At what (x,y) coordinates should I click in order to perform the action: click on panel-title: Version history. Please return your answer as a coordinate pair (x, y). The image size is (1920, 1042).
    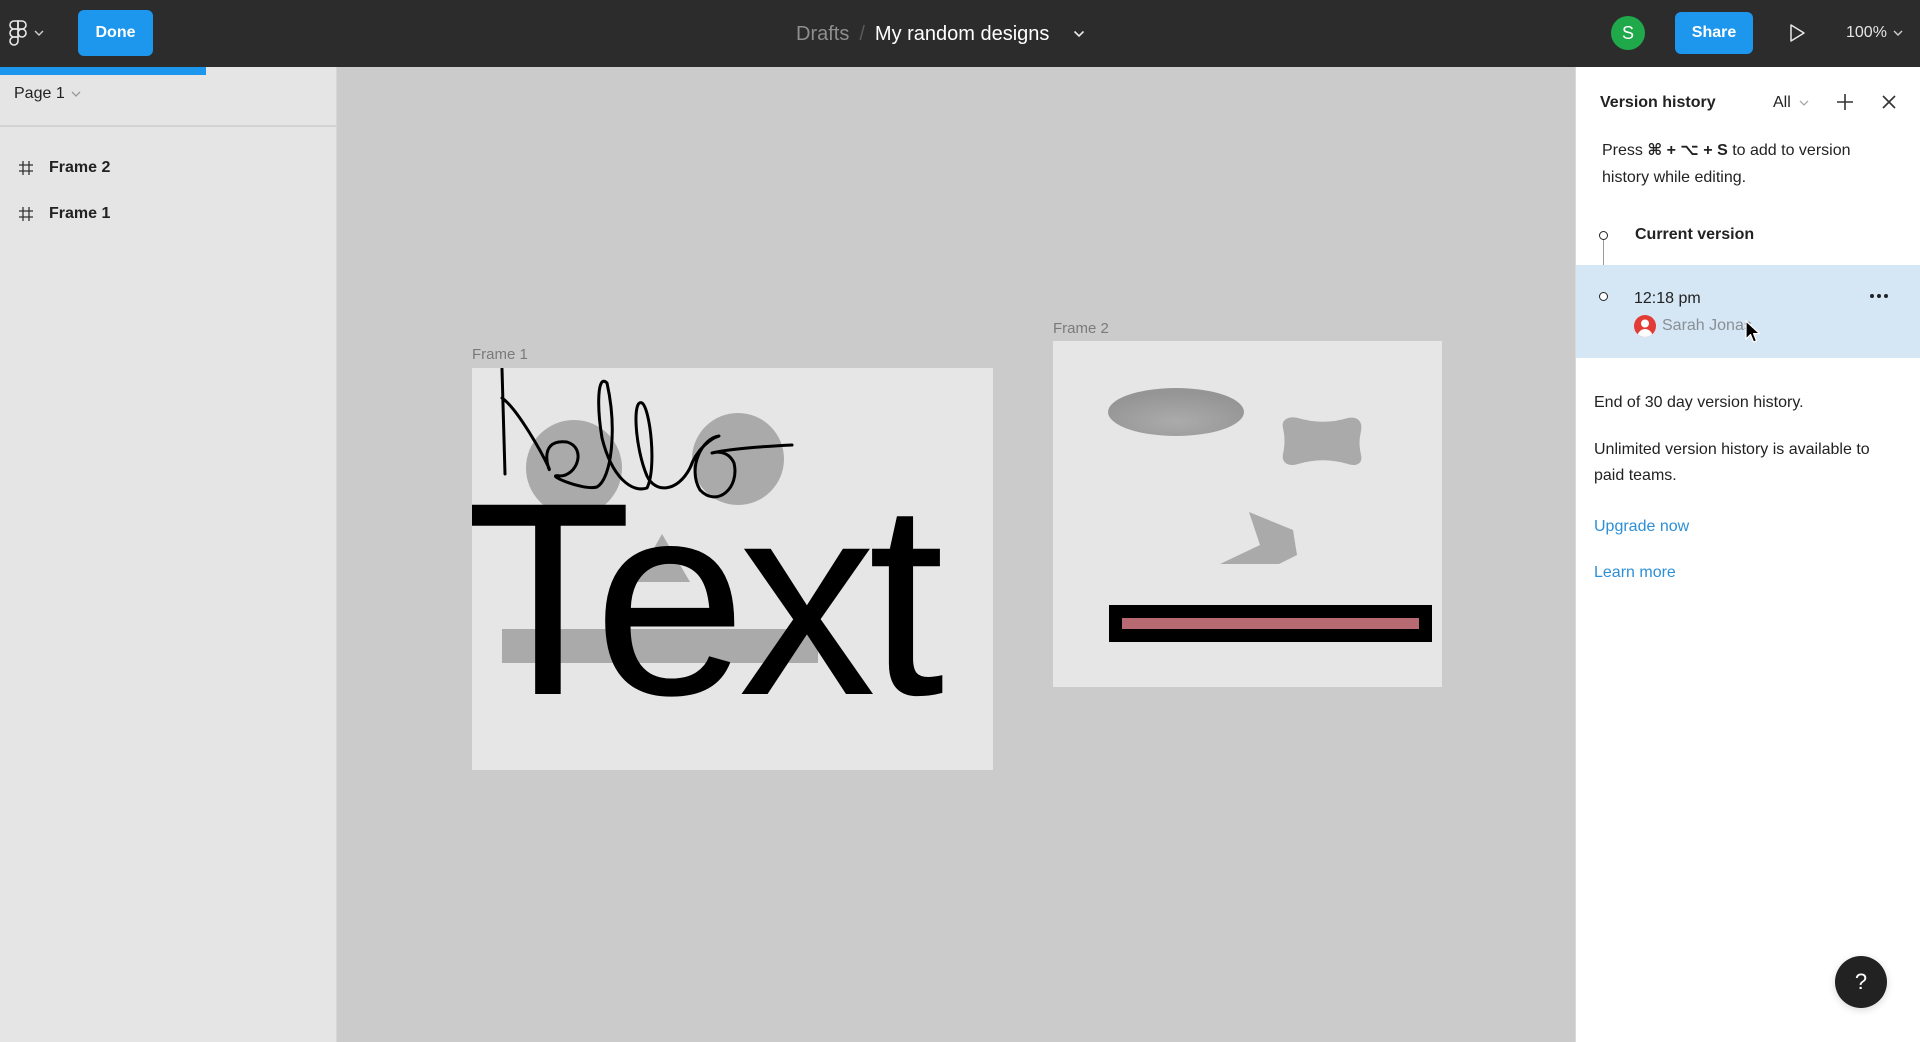
    Looking at the image, I should click on (1658, 102).